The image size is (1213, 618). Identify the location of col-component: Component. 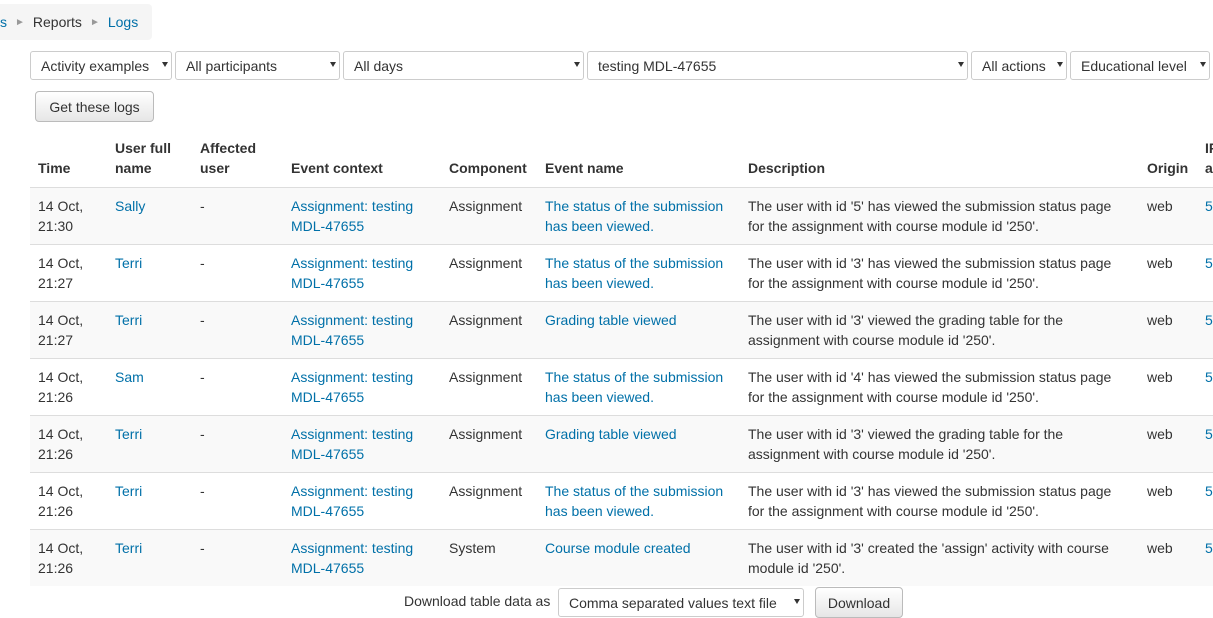
(488, 168).